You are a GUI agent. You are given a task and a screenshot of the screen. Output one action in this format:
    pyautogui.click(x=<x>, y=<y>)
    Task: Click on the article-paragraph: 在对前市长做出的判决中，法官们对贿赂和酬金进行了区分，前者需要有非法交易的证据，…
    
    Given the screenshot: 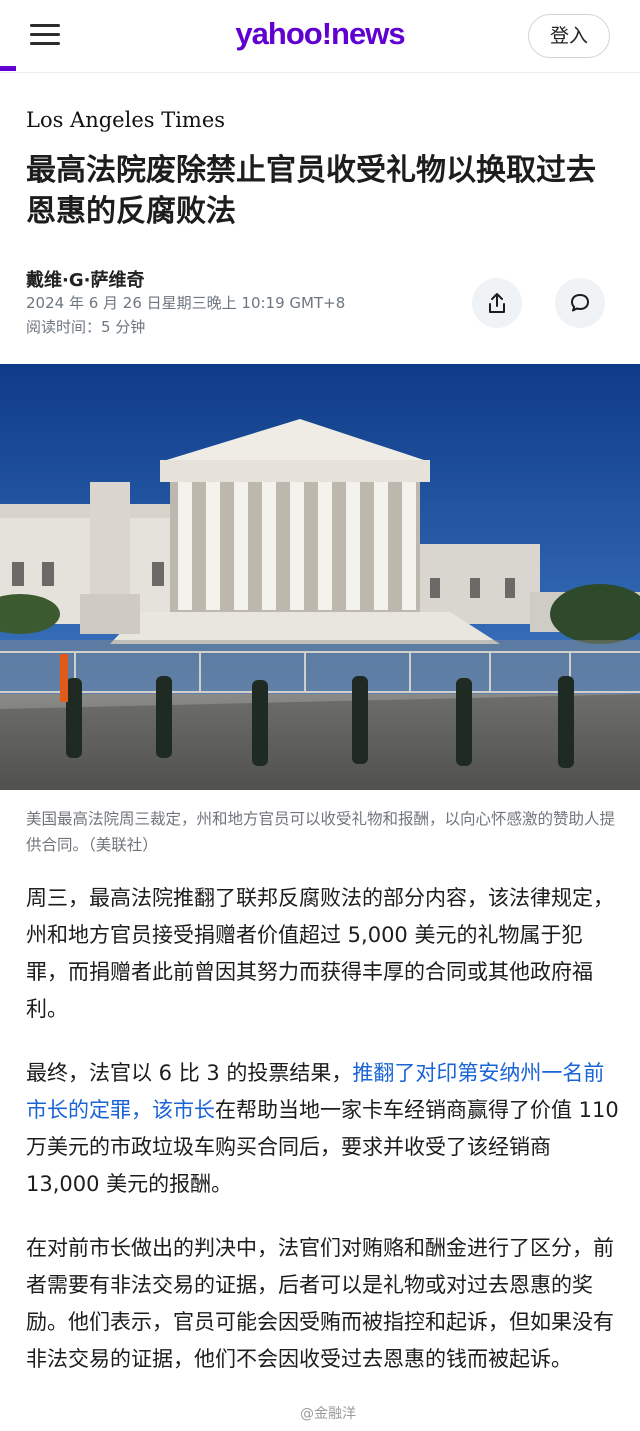 What is the action you would take?
    pyautogui.click(x=320, y=1303)
    